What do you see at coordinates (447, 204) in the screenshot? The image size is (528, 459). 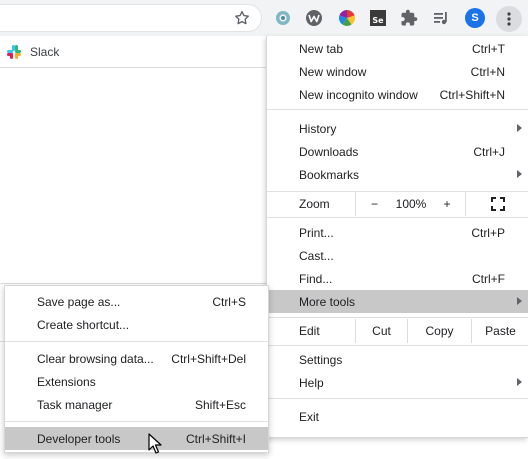 I see `zoom-in-button: +` at bounding box center [447, 204].